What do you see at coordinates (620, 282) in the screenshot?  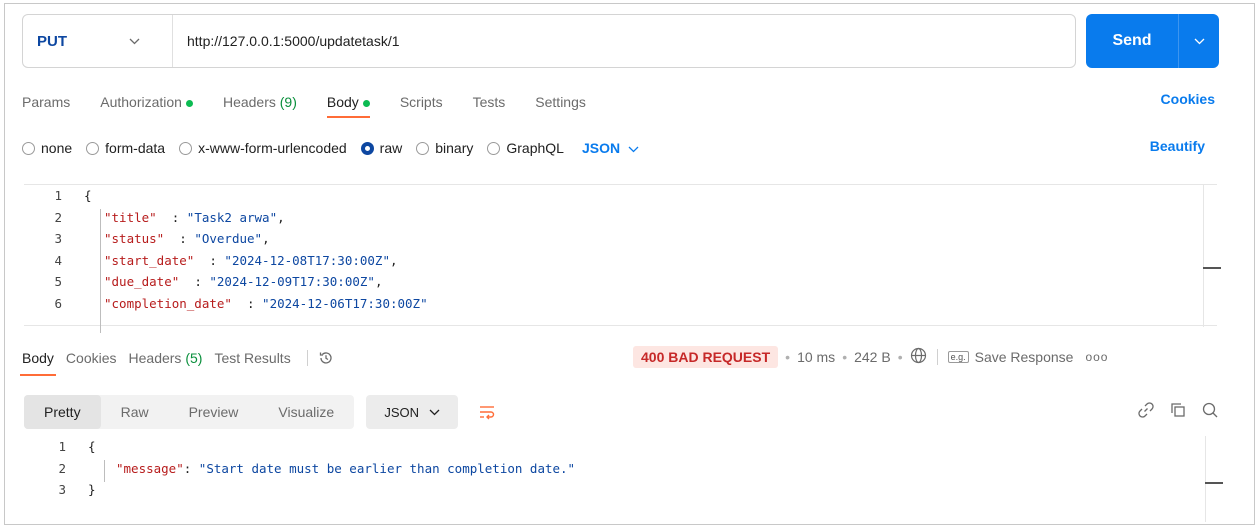 I see `code-line: 5 "due_date" : "2024-12-09T17:30:00Z",` at bounding box center [620, 282].